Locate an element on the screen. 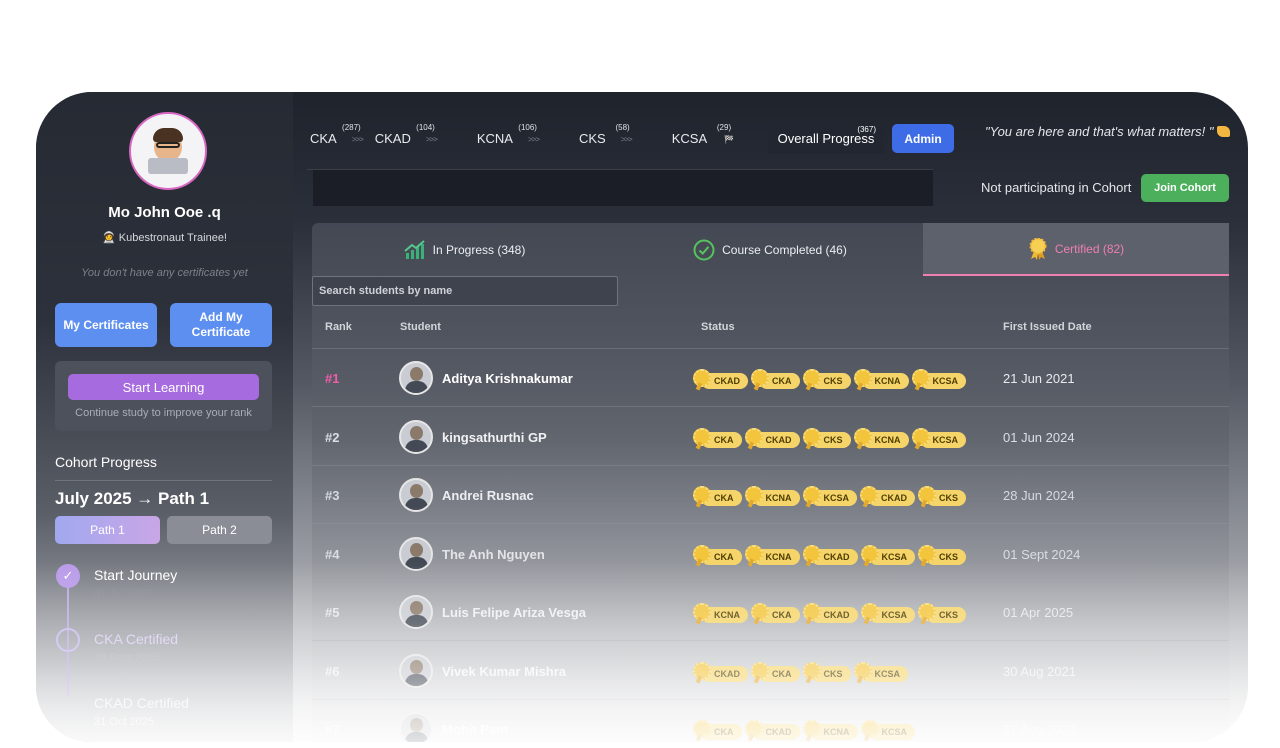  certification-badges: CKAD CKA CKS KCSA is located at coordinates (801, 671).